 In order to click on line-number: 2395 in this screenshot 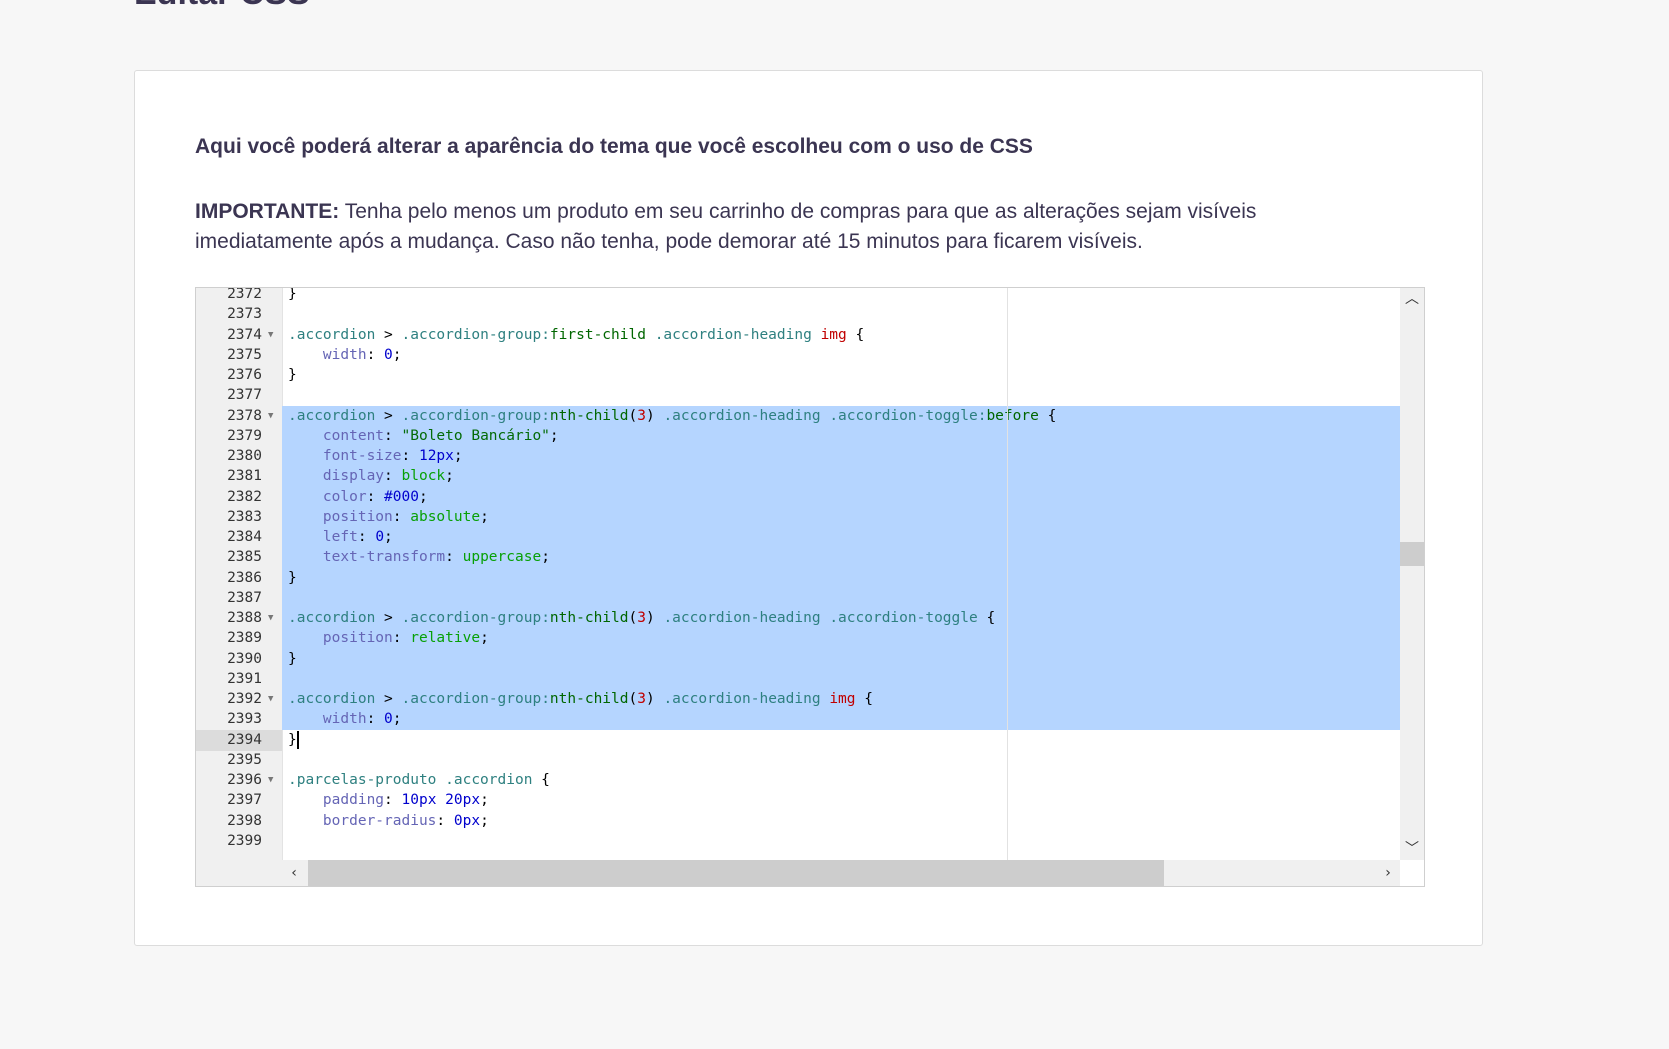, I will do `click(244, 759)`.